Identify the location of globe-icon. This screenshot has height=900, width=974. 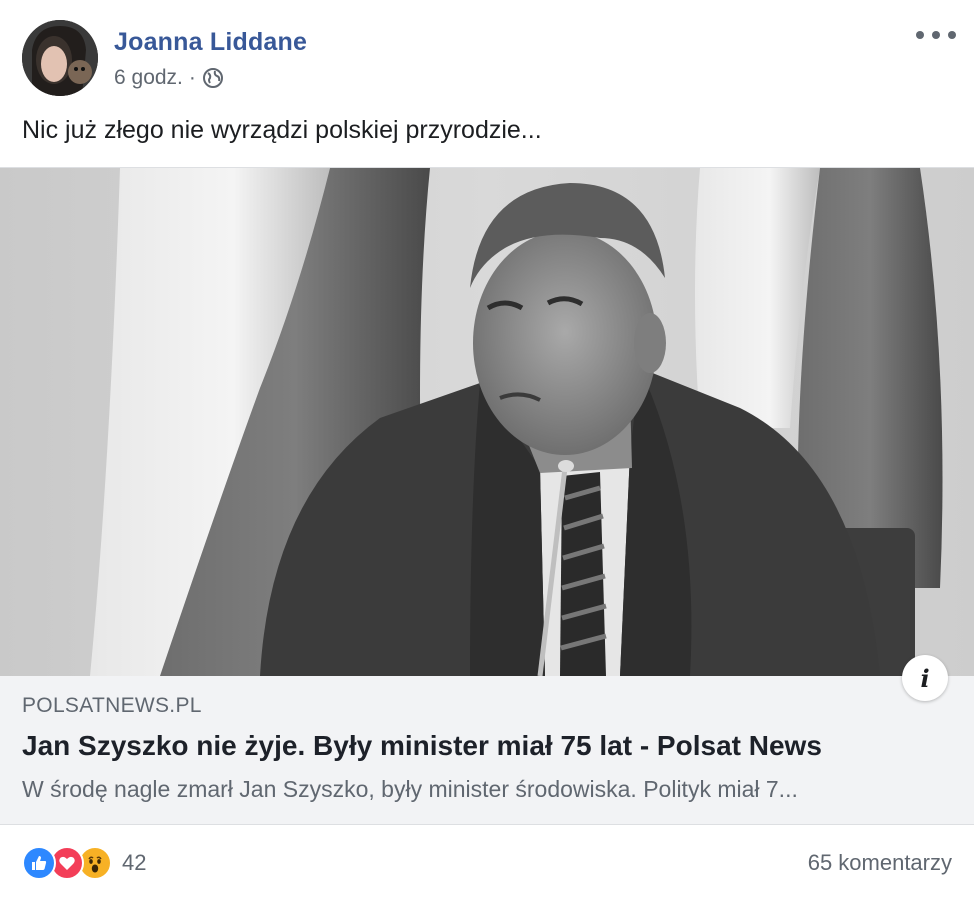
(213, 78).